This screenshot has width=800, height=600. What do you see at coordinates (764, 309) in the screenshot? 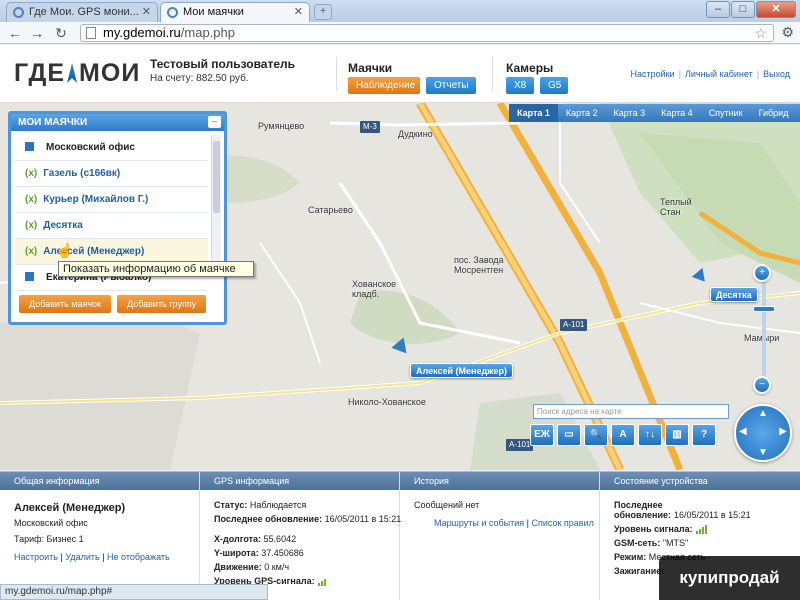
I see `zoom-slider-handle` at bounding box center [764, 309].